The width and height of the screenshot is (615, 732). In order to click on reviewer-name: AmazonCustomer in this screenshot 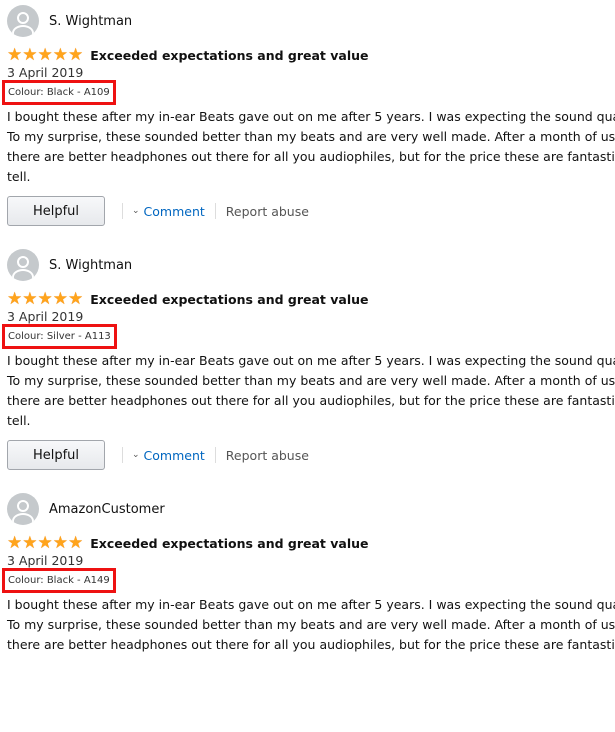, I will do `click(107, 509)`.